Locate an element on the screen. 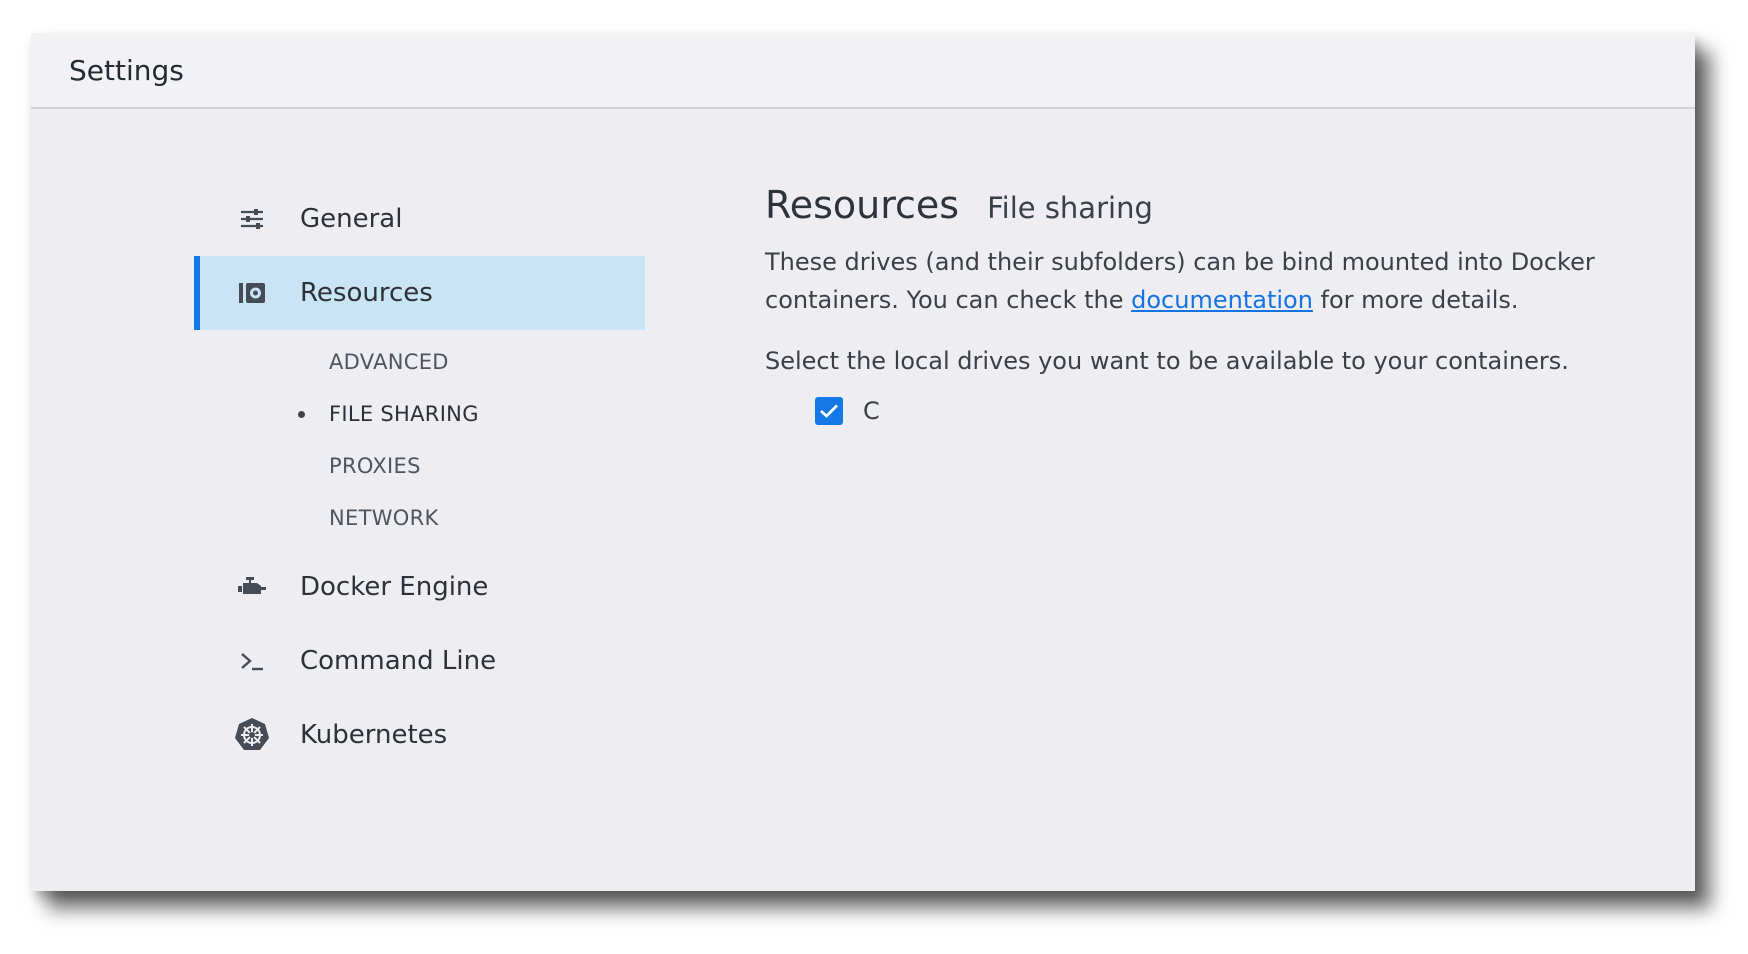  sidebar-item-label: Resources is located at coordinates (366, 293).